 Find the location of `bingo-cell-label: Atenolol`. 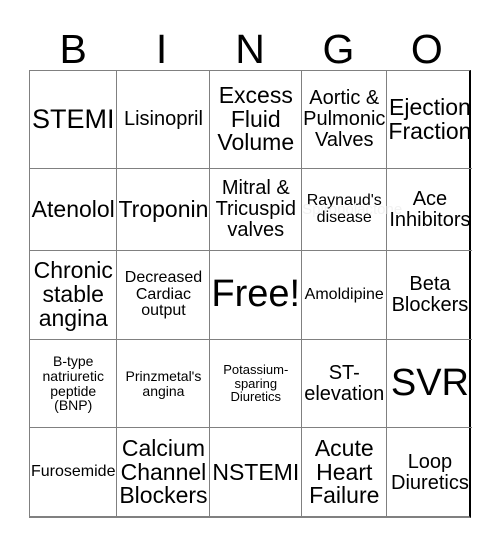

bingo-cell-label: Atenolol is located at coordinates (73, 208).